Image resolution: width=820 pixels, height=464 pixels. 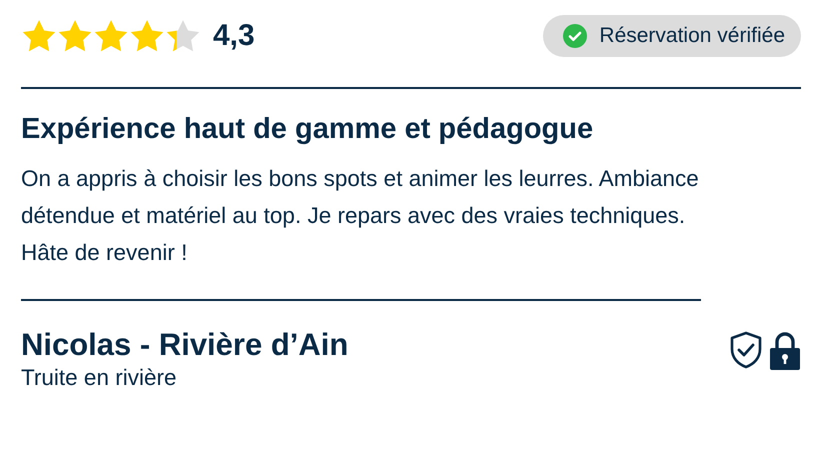 I want to click on badge-label: Réservation vérifiée, so click(x=692, y=36).